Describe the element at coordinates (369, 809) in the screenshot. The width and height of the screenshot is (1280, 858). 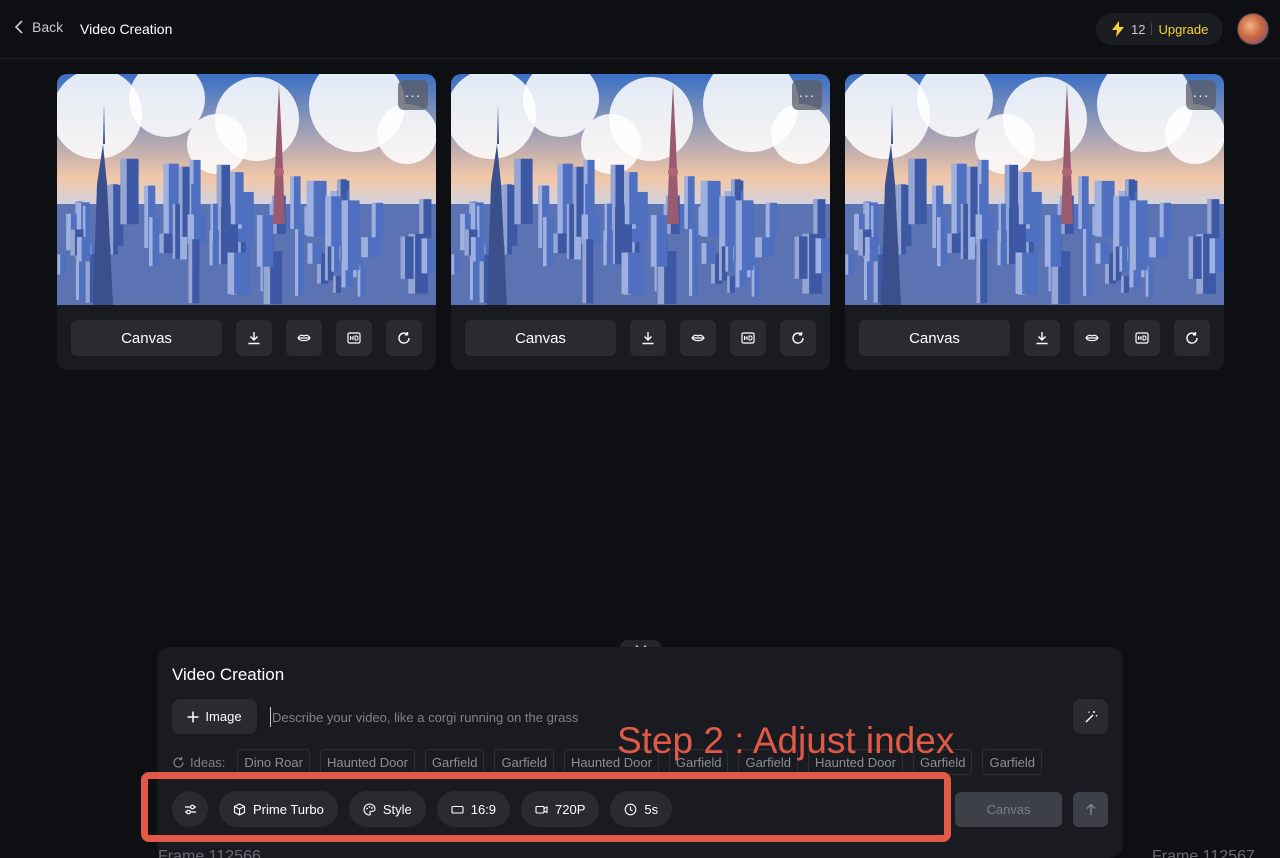
I see `palette-icon` at that location.